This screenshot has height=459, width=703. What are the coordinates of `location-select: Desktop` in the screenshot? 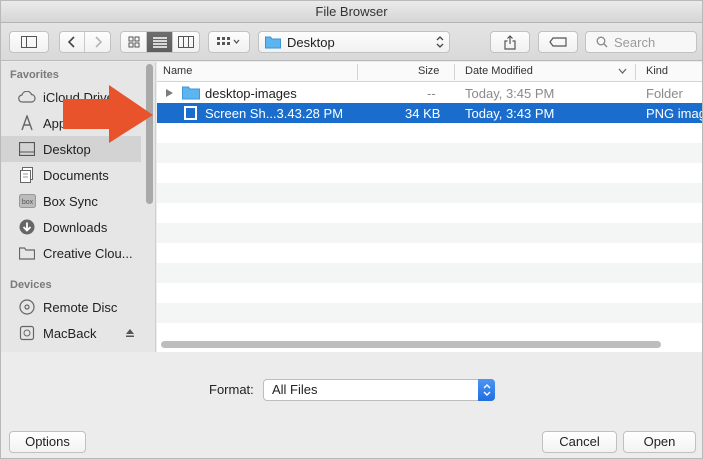 It's located at (354, 42).